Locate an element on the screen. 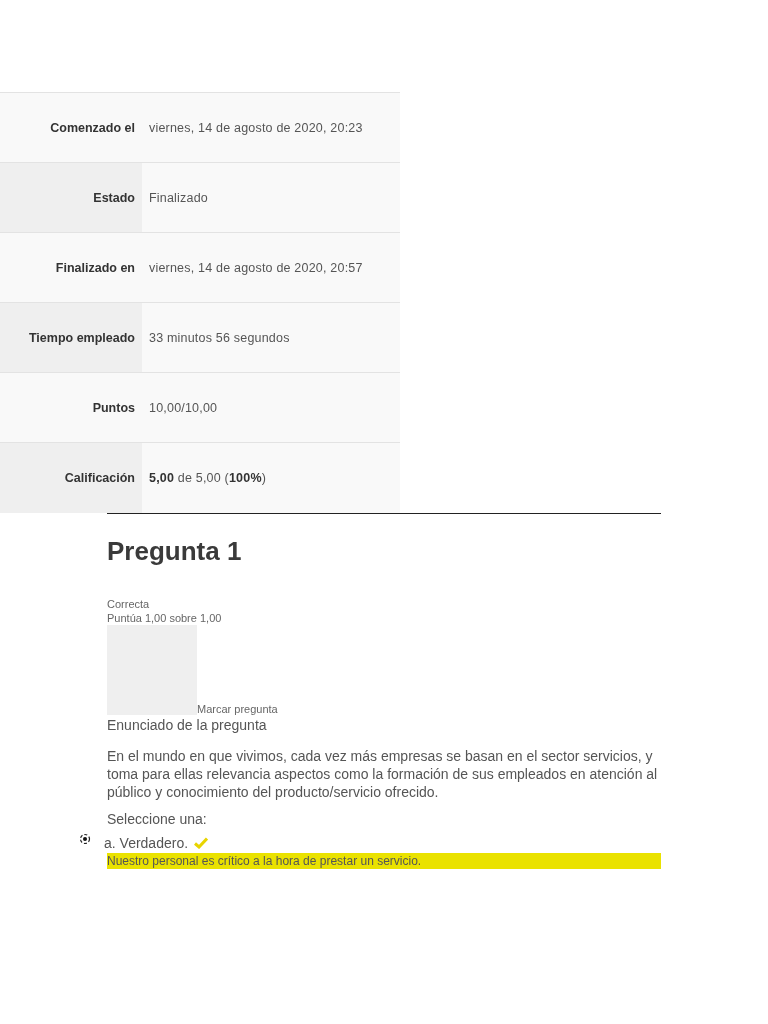  summary-value: viernes, 14 de agosto de 2020, 20:23 is located at coordinates (271, 127).